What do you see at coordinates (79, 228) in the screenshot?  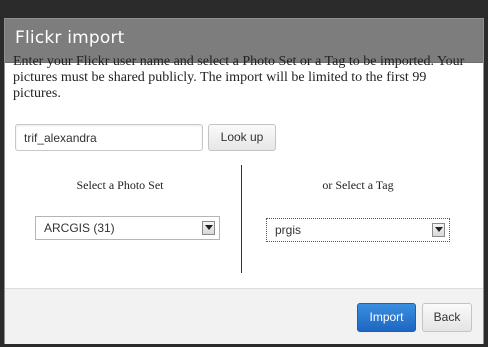 I see `photoset-selected-value: ARCGIS (31)` at bounding box center [79, 228].